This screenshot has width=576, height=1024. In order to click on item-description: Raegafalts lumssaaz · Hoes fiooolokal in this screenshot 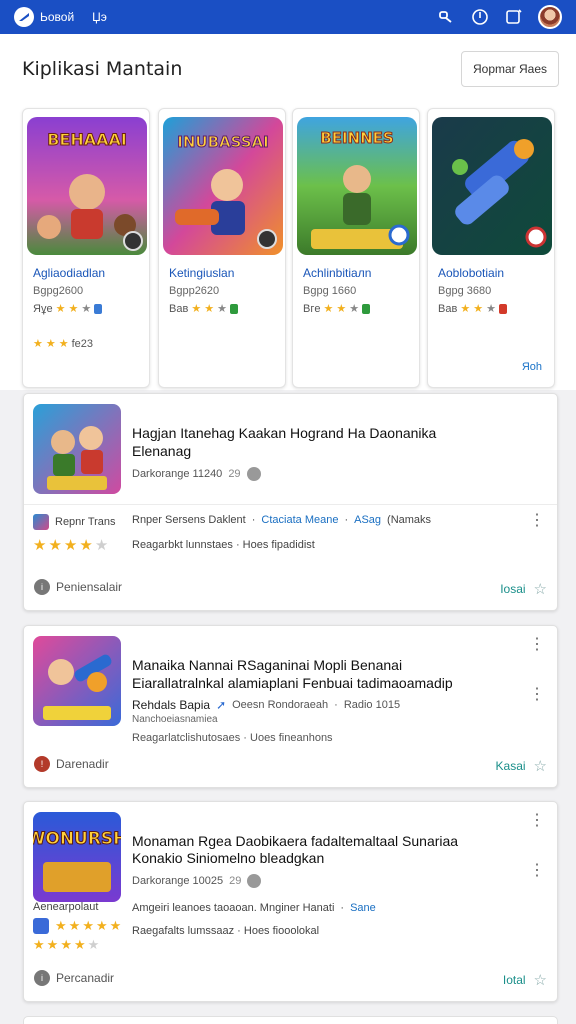, I will do `click(225, 931)`.